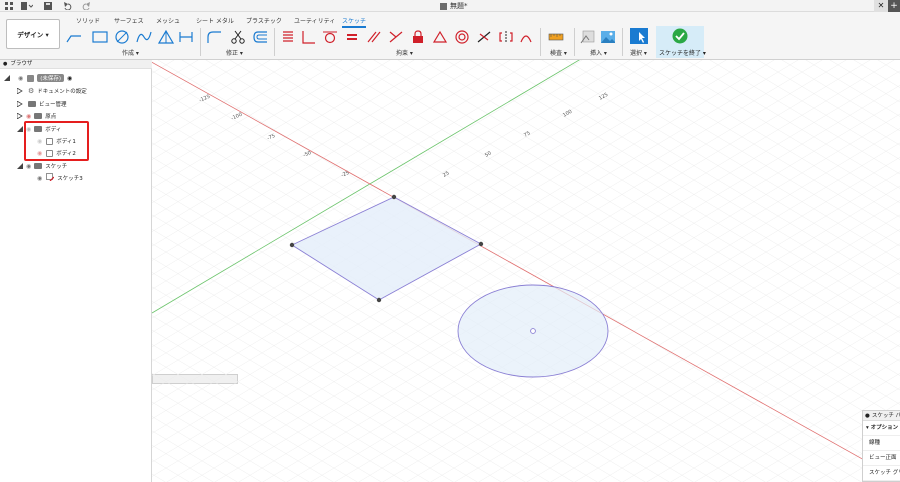 Image resolution: width=900 pixels, height=482 pixels. I want to click on document-cube-icon, so click(443, 6).